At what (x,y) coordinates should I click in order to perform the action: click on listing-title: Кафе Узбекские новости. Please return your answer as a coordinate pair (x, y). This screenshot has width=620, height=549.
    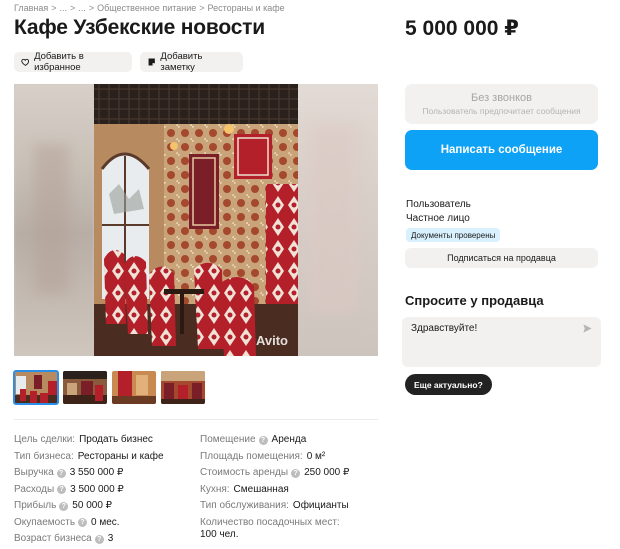
    Looking at the image, I should click on (139, 27).